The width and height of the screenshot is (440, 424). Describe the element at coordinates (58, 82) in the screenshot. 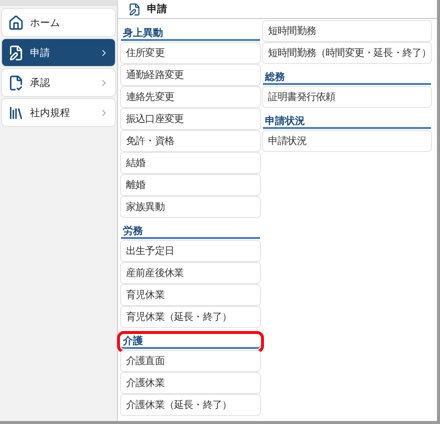

I see `sidebar-item: 承認` at that location.